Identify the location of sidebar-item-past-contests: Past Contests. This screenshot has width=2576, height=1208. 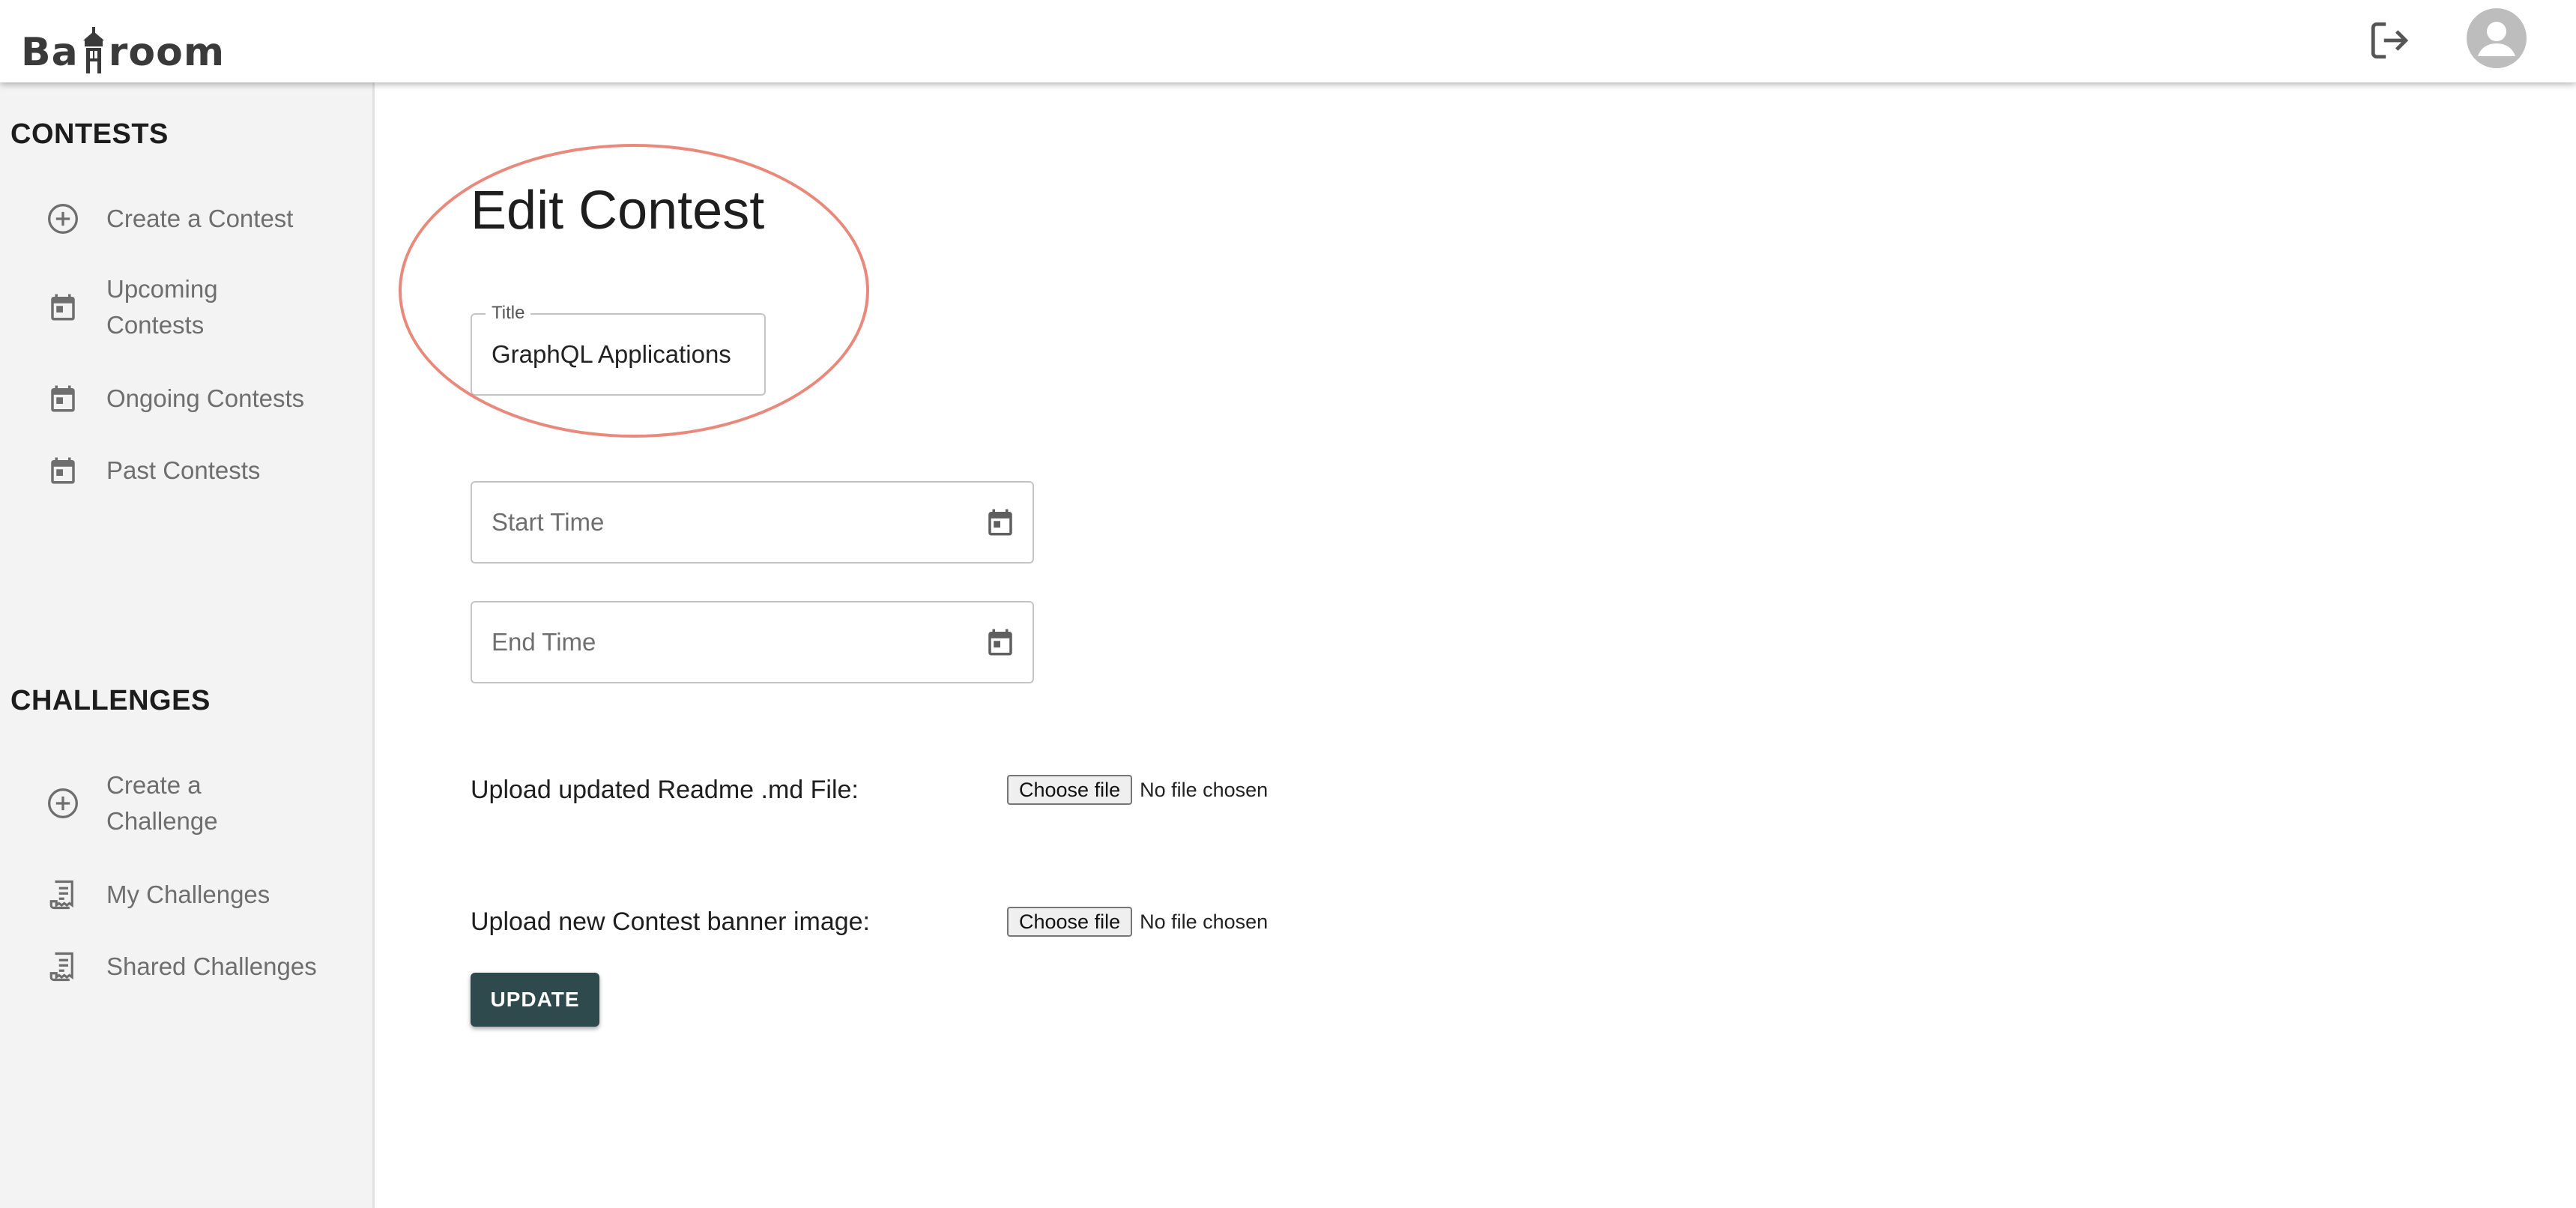
(201, 470).